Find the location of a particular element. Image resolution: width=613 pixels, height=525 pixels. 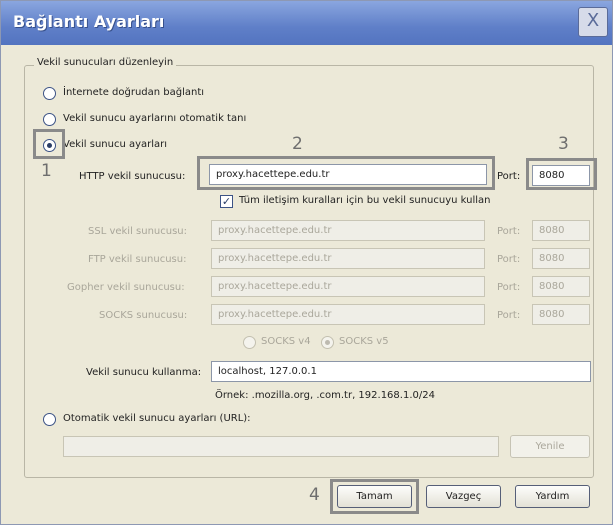

ssl-port-label: Port: is located at coordinates (509, 231).